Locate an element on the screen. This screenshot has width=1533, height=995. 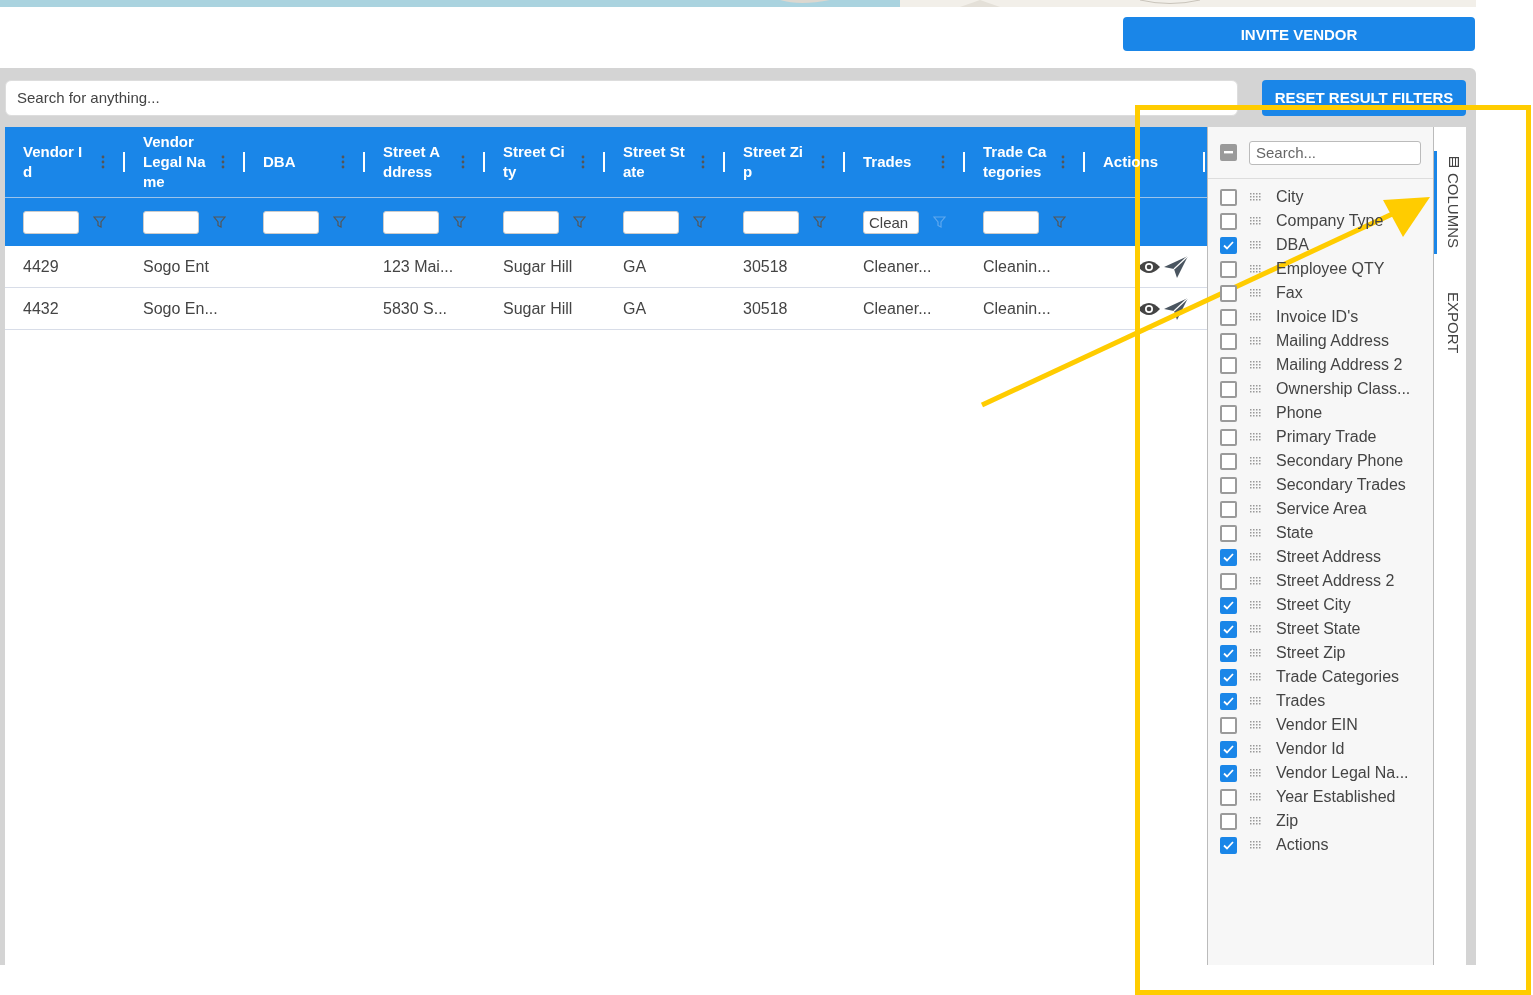
column-option: Invoice ID's is located at coordinates (1317, 317).